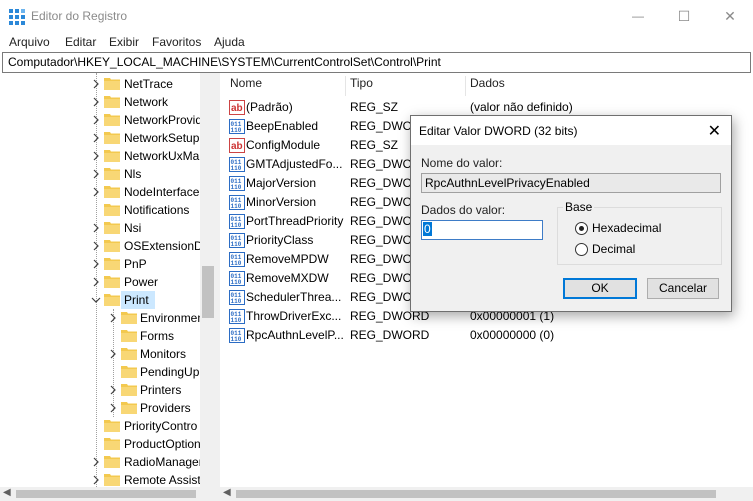 This screenshot has width=753, height=501. I want to click on value-name: PriorityClass, so click(280, 240).